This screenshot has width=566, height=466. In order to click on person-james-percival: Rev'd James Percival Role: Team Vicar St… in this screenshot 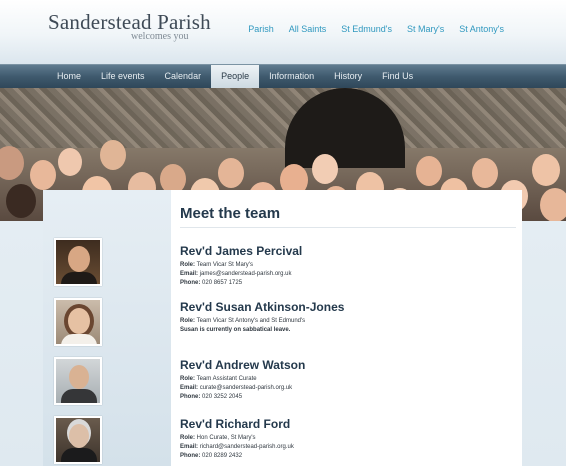, I will do `click(350, 266)`.